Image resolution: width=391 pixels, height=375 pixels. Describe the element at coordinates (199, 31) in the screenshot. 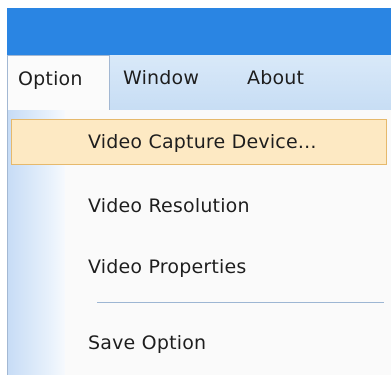

I see `title-bar-fill` at that location.